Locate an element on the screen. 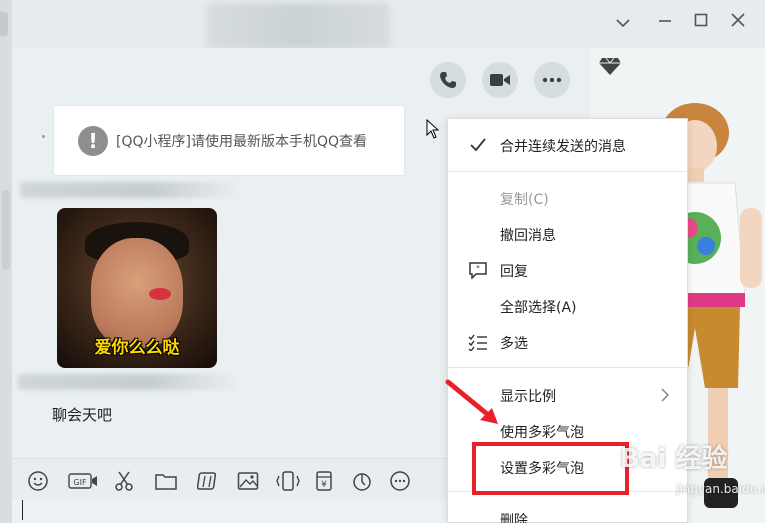 This screenshot has width=765, height=523. more-dots-icon is located at coordinates (552, 80).